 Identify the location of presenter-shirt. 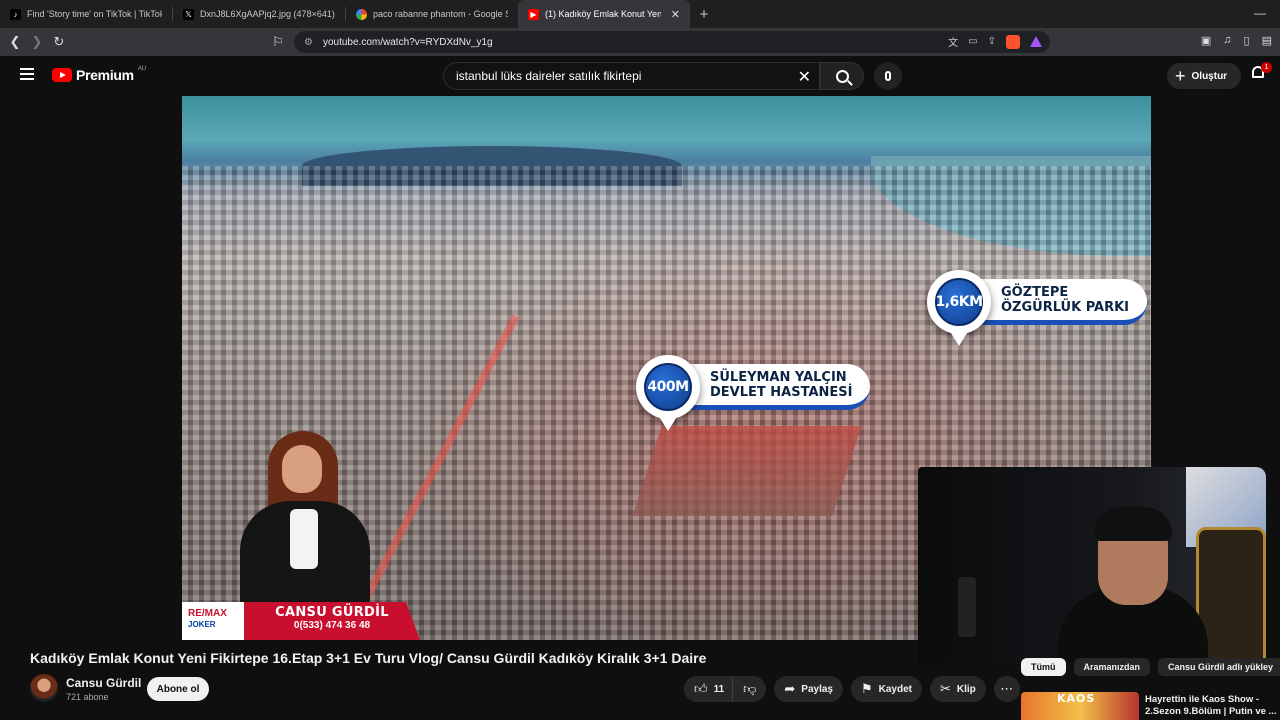
(304, 539).